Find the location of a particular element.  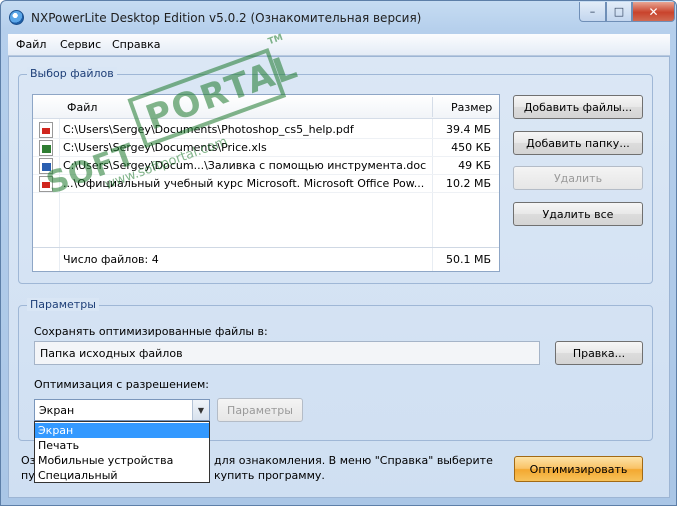

file-selection-title: Выбор файлов is located at coordinates (72, 73).